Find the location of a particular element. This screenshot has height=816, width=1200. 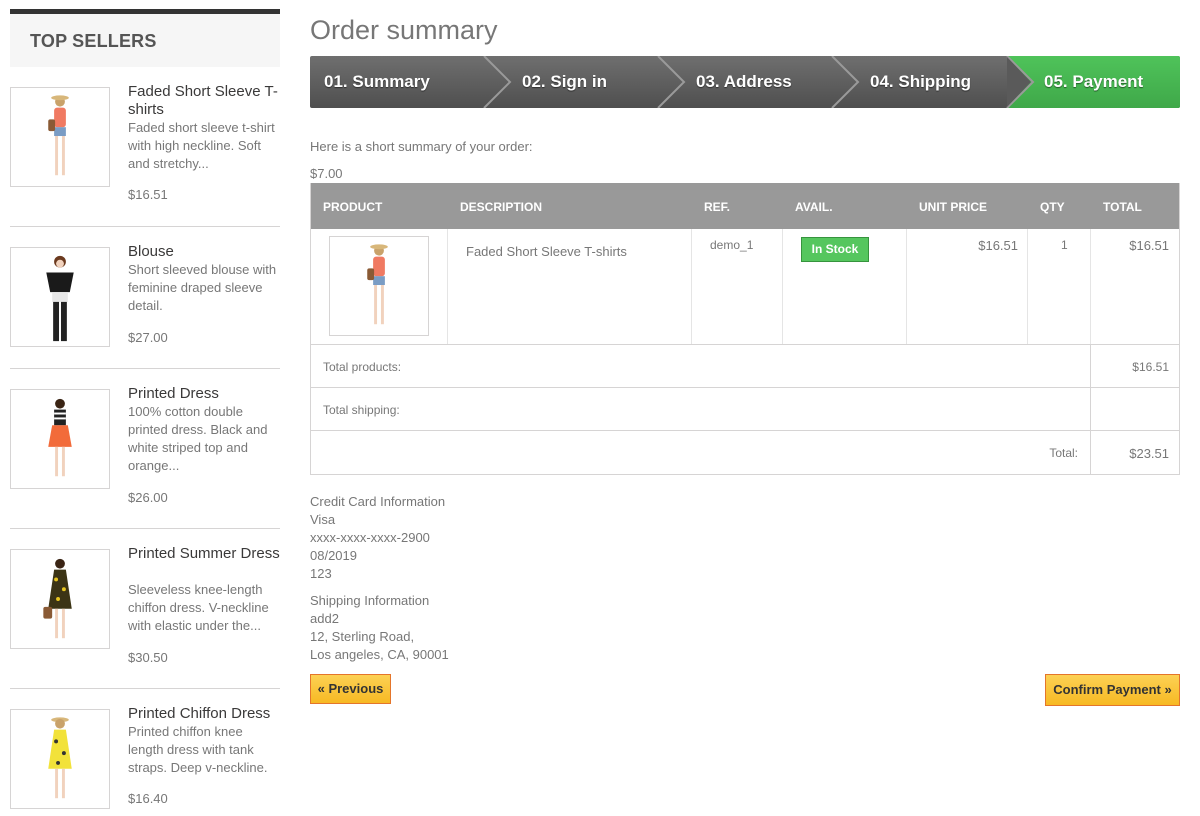

card-type: Visa is located at coordinates (323, 519).